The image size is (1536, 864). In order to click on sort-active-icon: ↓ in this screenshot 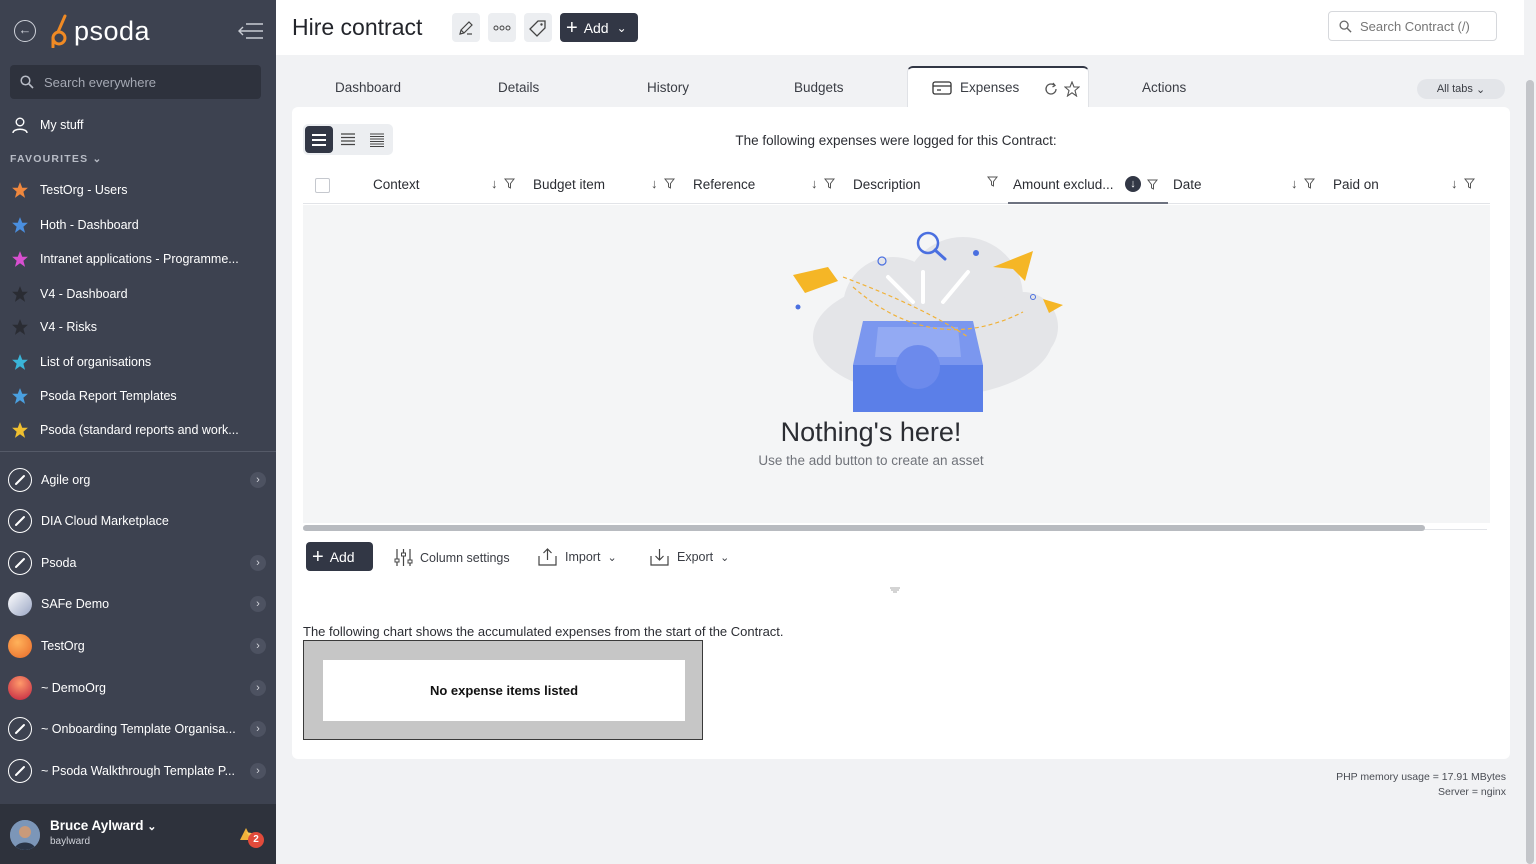, I will do `click(1133, 184)`.